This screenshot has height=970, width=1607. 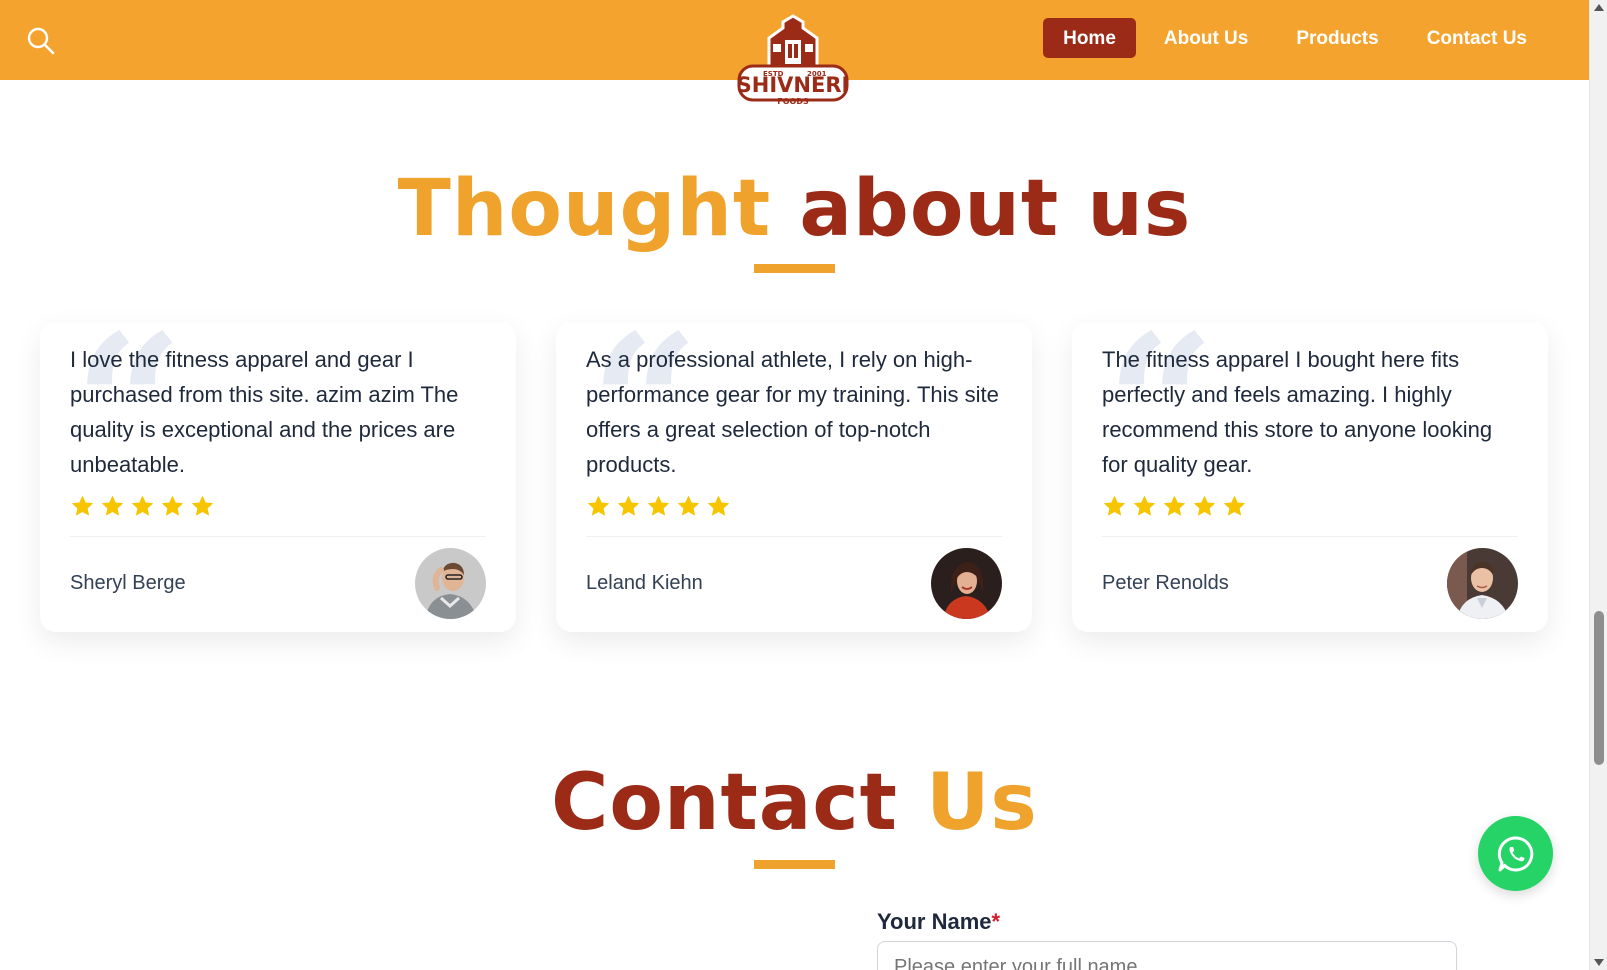 I want to click on contact-title-part1: Contact, so click(x=724, y=803).